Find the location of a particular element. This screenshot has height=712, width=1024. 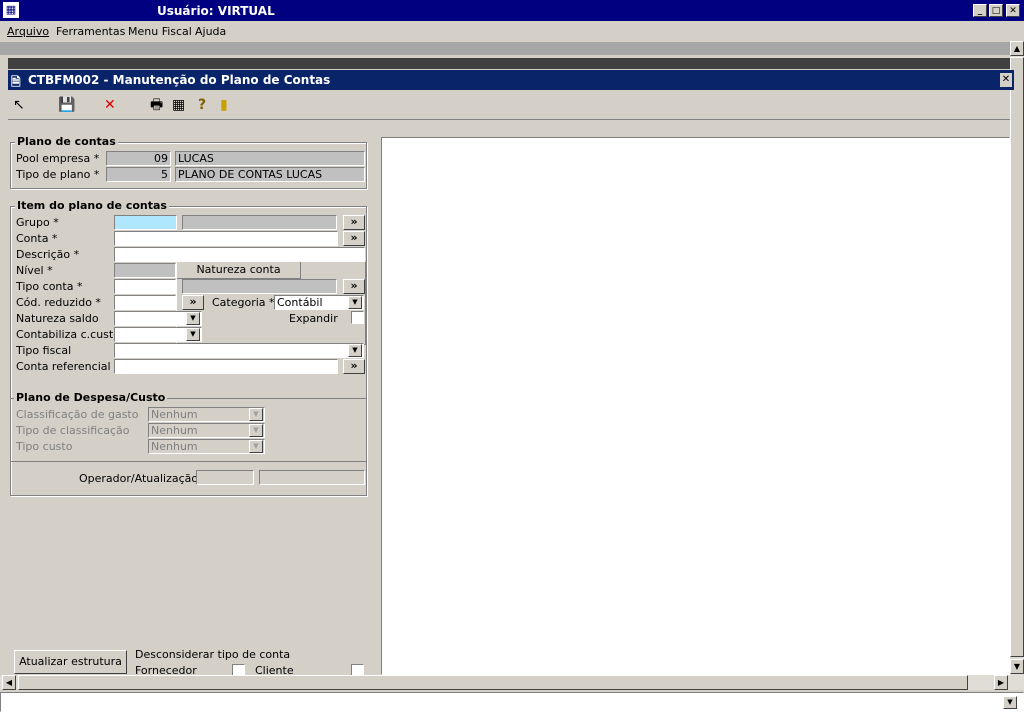

conta-input is located at coordinates (226, 238).